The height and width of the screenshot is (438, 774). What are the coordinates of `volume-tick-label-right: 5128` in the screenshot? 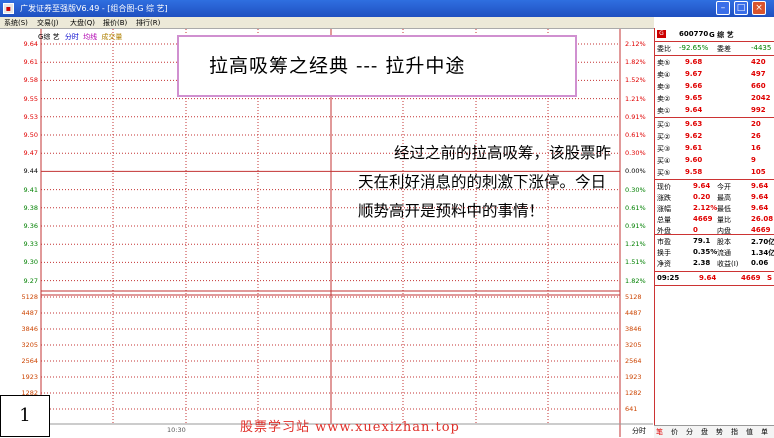 It's located at (633, 297).